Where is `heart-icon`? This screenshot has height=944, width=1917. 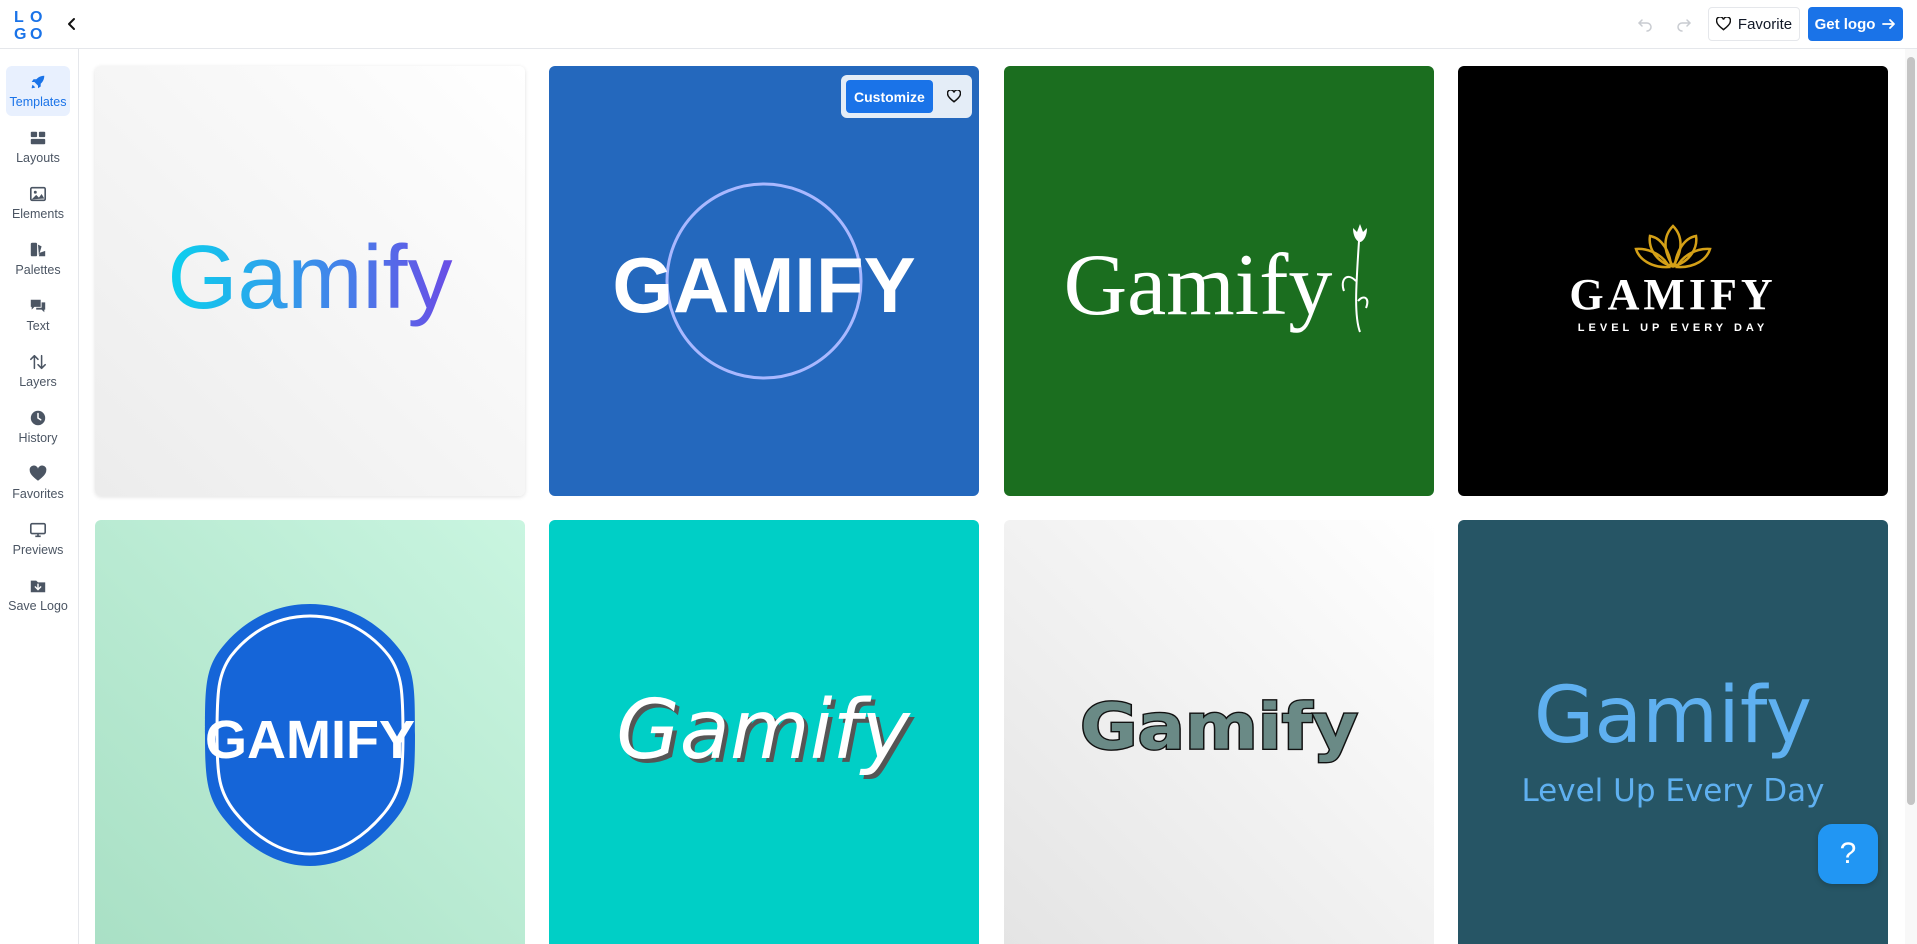 heart-icon is located at coordinates (38, 473).